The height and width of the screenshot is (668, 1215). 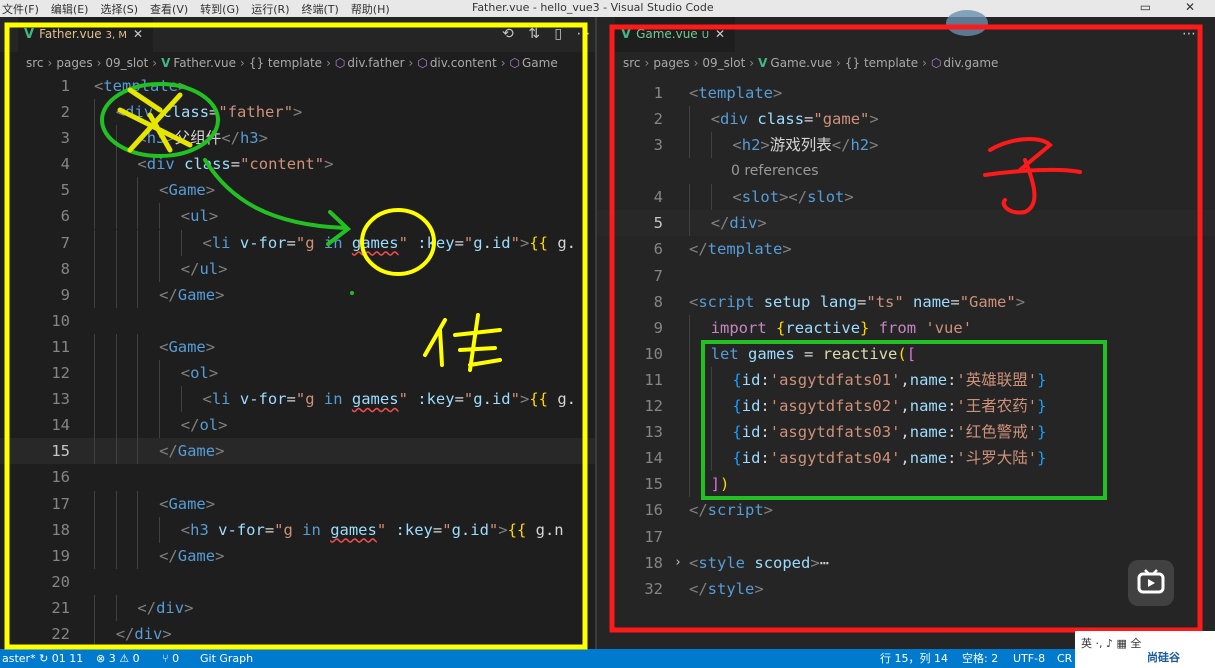 What do you see at coordinates (298, 582) in the screenshot?
I see `code-line: 20` at bounding box center [298, 582].